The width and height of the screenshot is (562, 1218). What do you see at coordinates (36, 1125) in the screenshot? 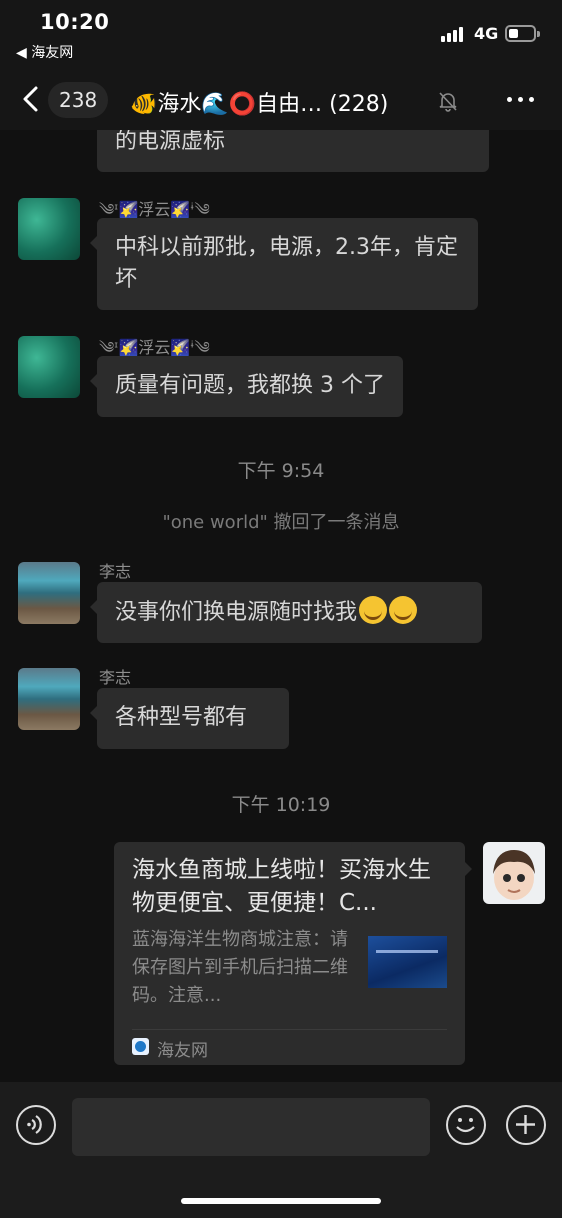
I see `voice-icon` at bounding box center [36, 1125].